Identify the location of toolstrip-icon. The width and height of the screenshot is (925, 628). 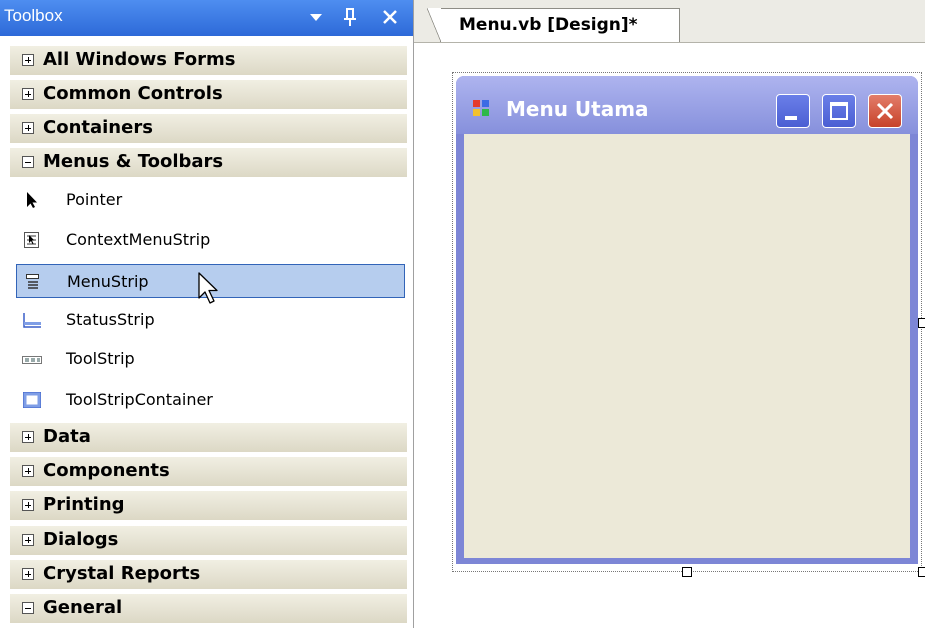
(32, 359).